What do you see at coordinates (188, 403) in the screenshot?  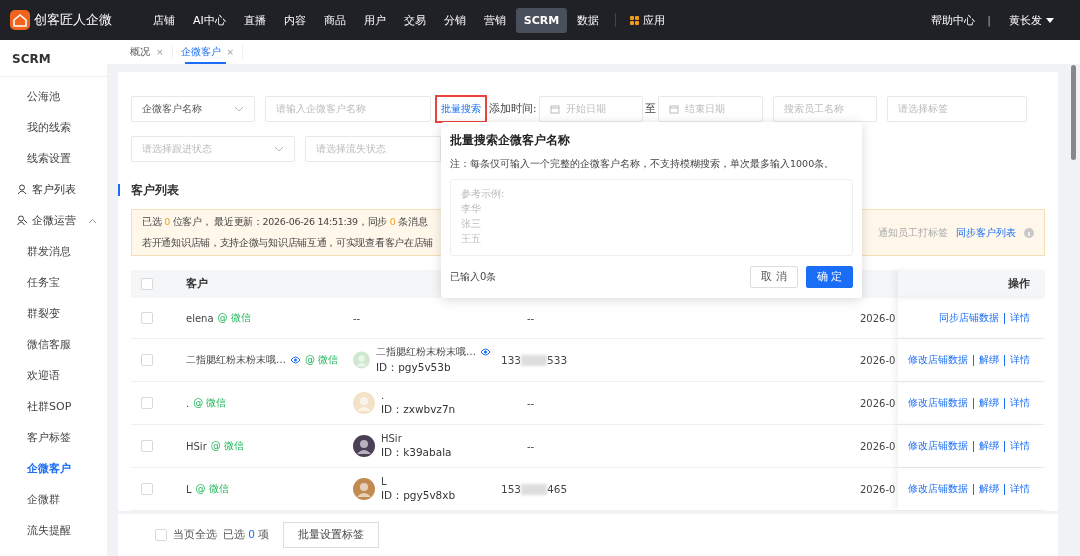 I see `customer-name: .` at bounding box center [188, 403].